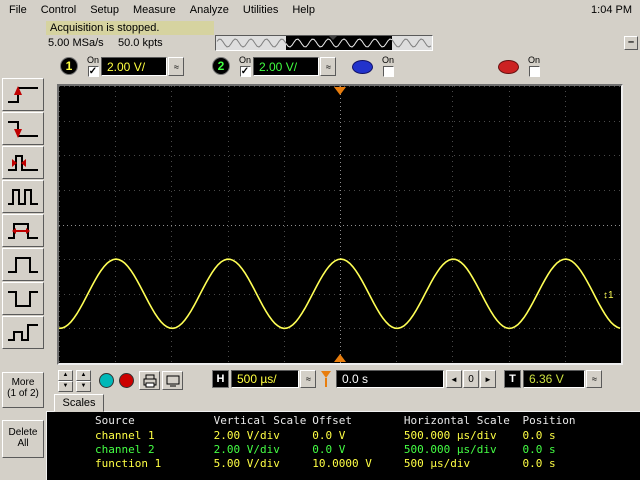  Describe the element at coordinates (329, 435) in the screenshot. I see `cell-offset: 0.0 V` at that location.